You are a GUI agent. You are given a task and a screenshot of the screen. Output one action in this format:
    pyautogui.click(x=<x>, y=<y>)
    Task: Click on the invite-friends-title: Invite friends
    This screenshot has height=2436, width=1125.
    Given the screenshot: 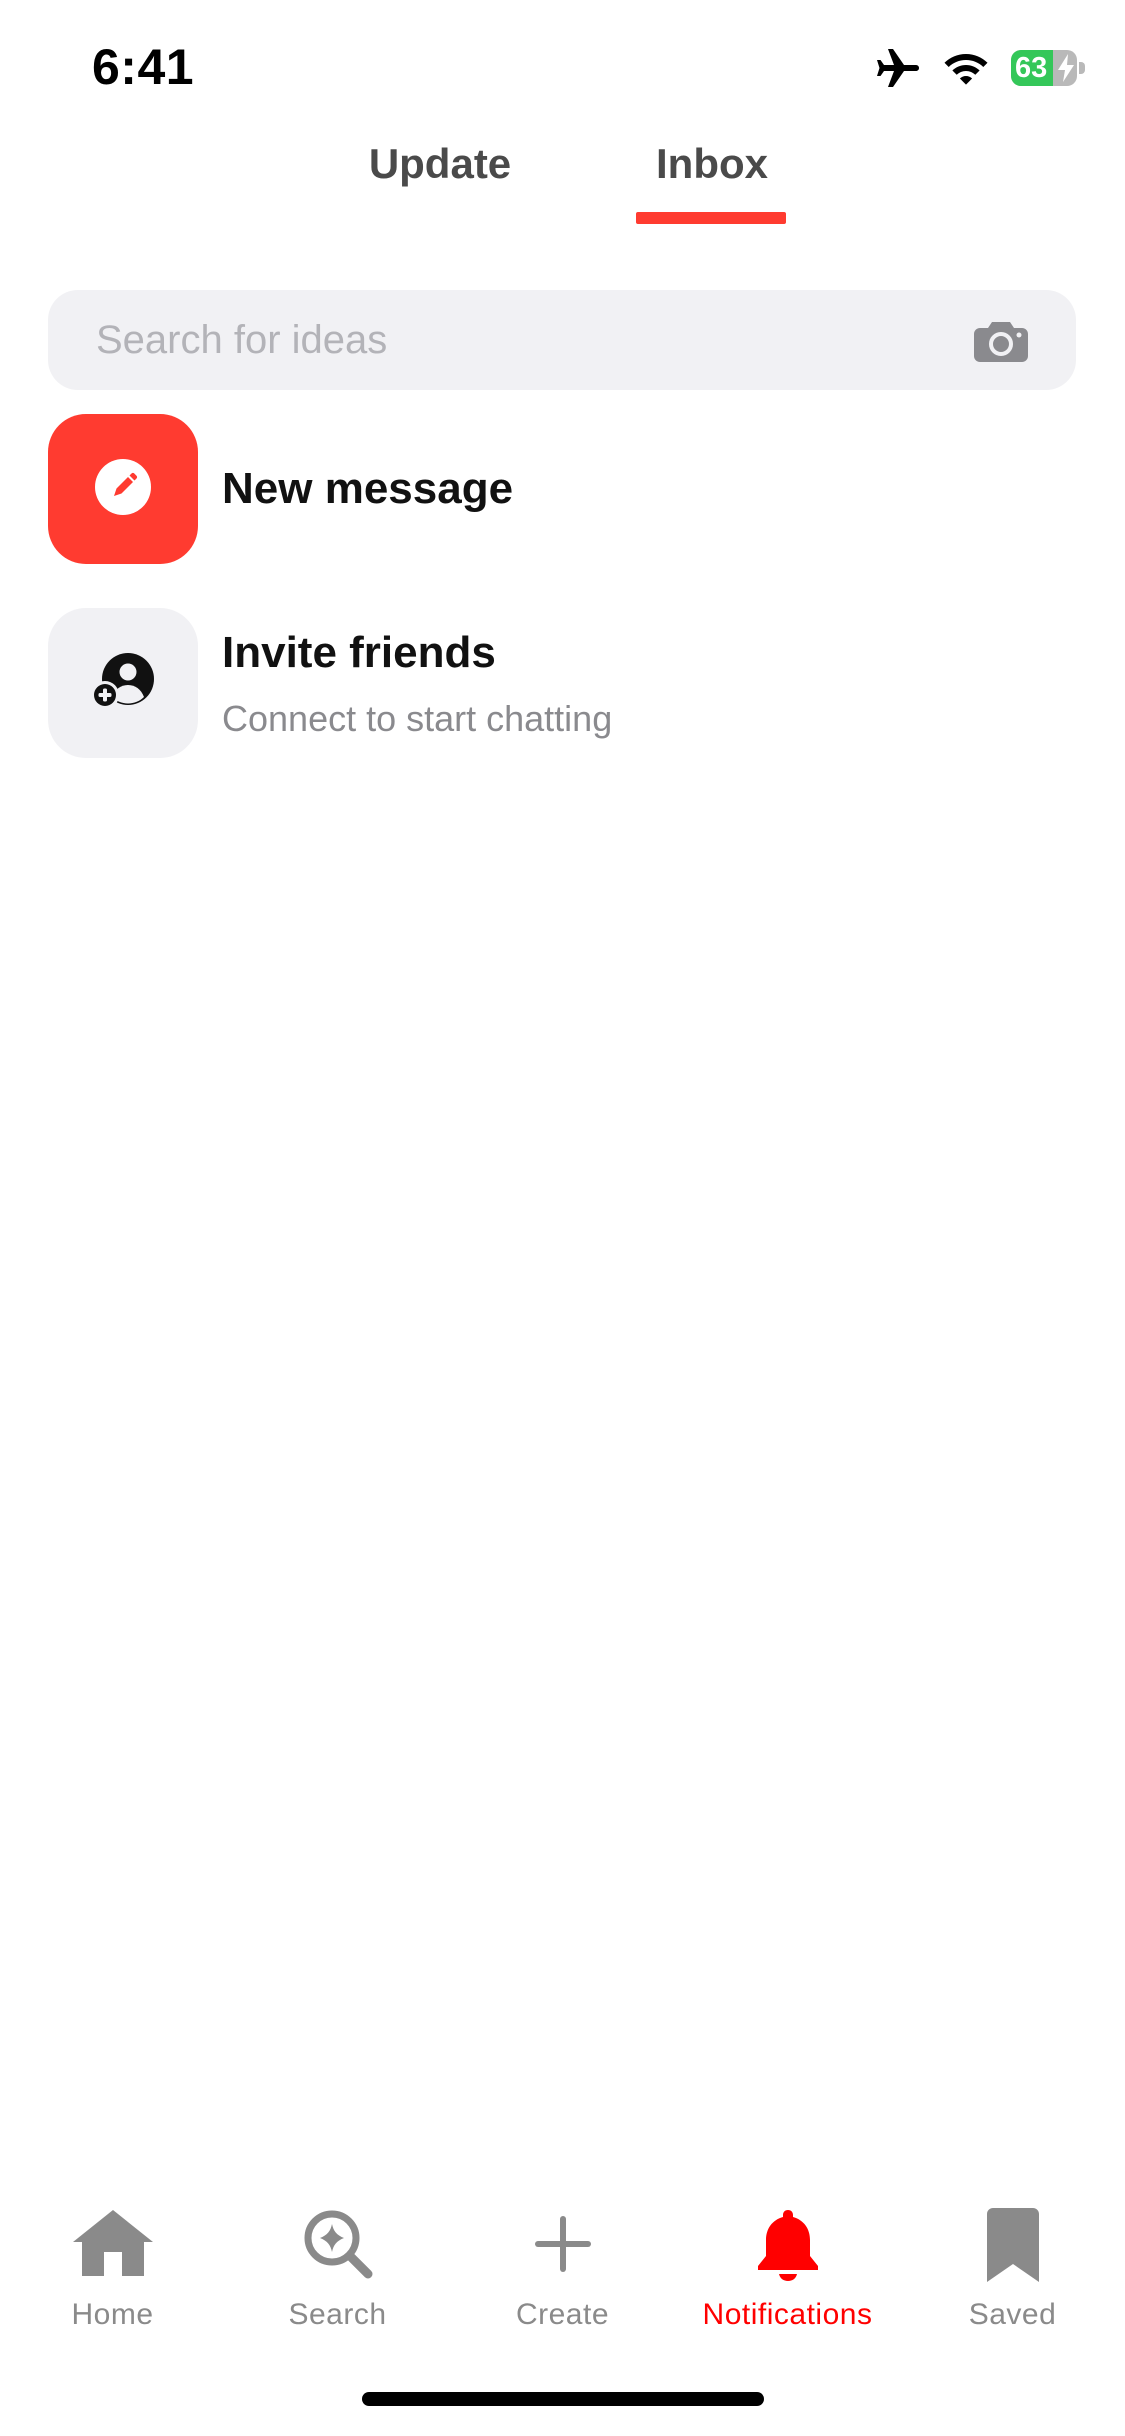 What is the action you would take?
    pyautogui.click(x=359, y=652)
    